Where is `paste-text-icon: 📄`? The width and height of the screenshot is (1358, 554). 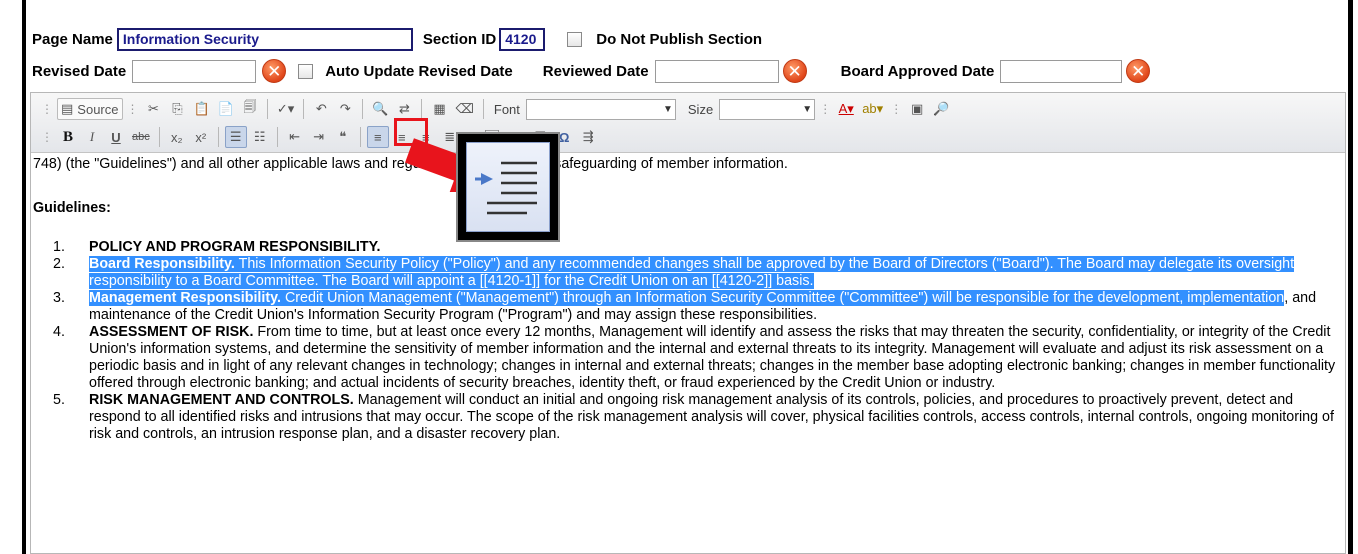 paste-text-icon: 📄 is located at coordinates (226, 109).